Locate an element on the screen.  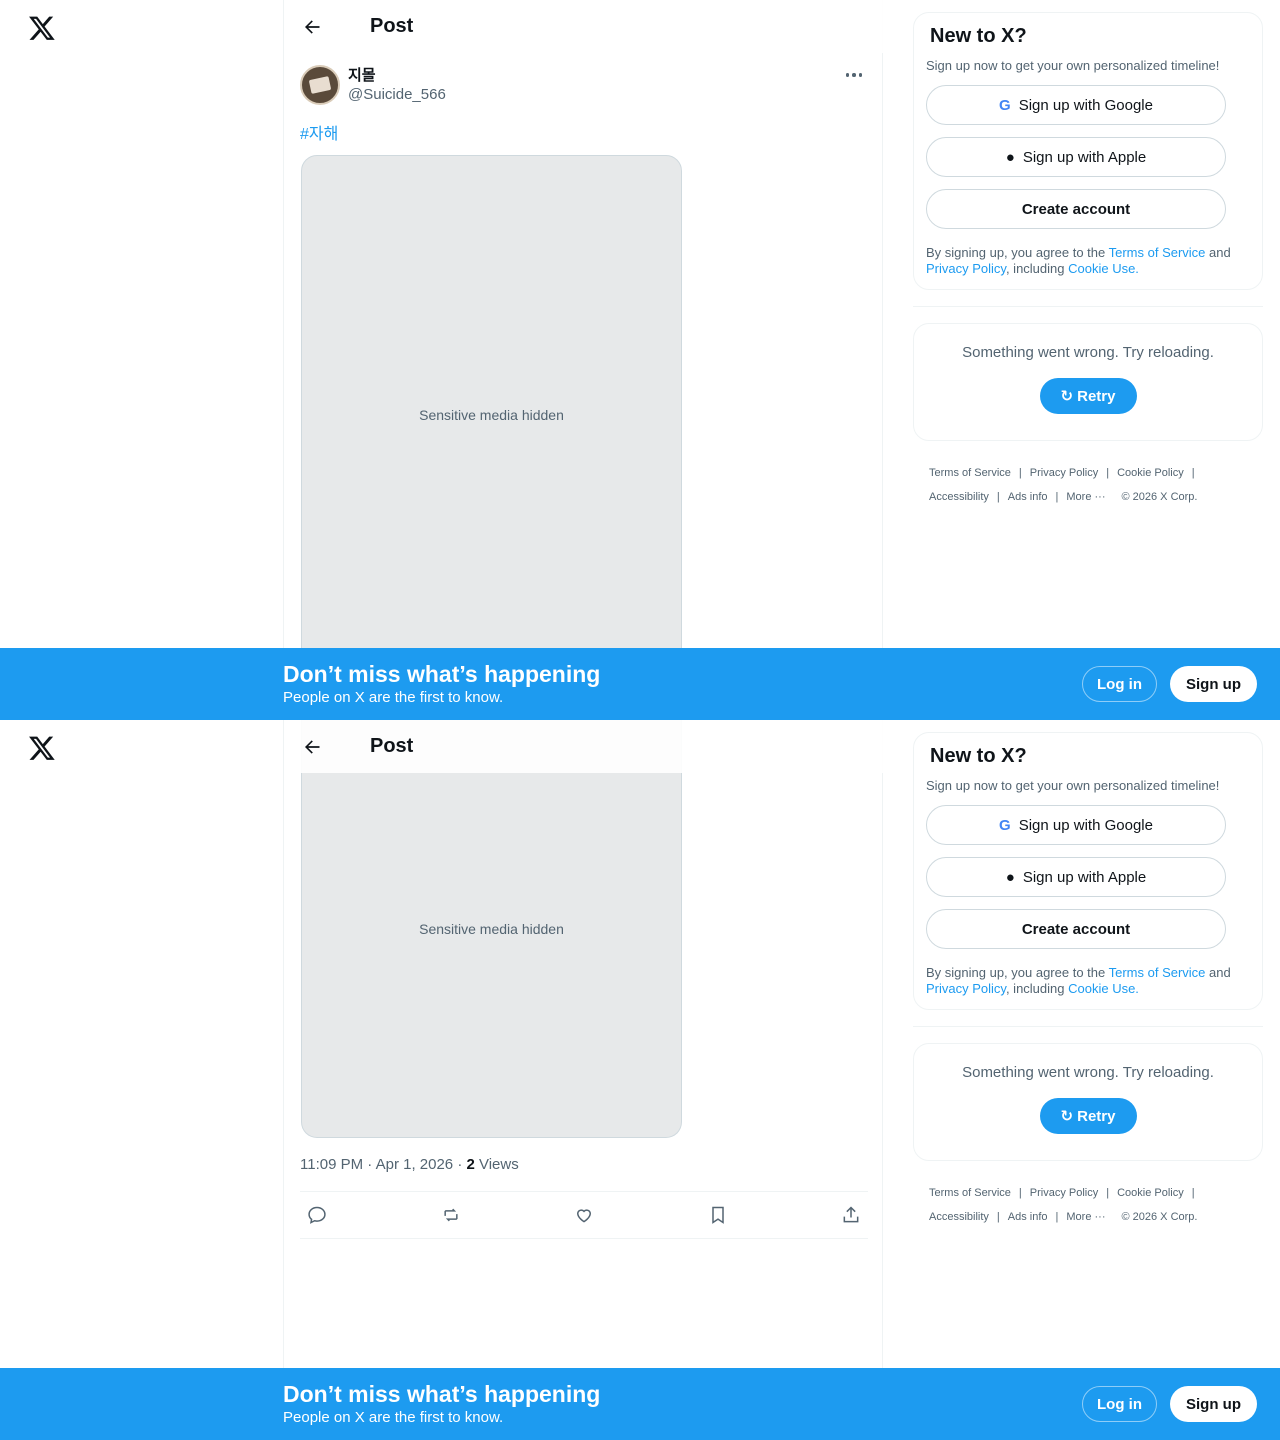
banner-subtitle: People on X are the first to know. is located at coordinates (393, 697).